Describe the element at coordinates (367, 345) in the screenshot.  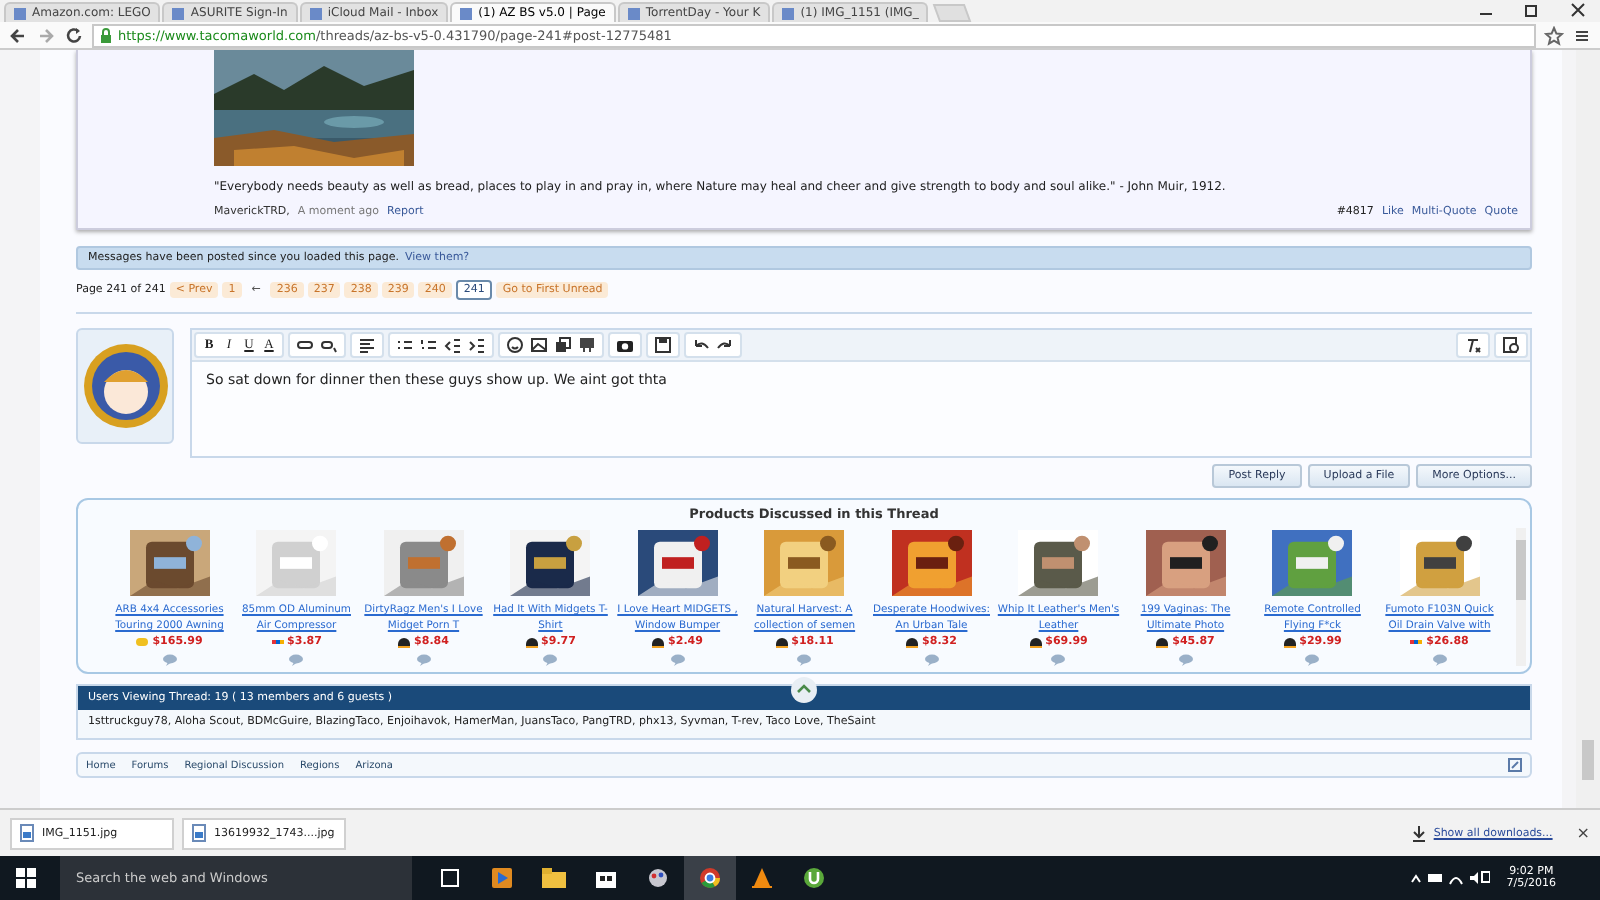
I see `align-icon` at that location.